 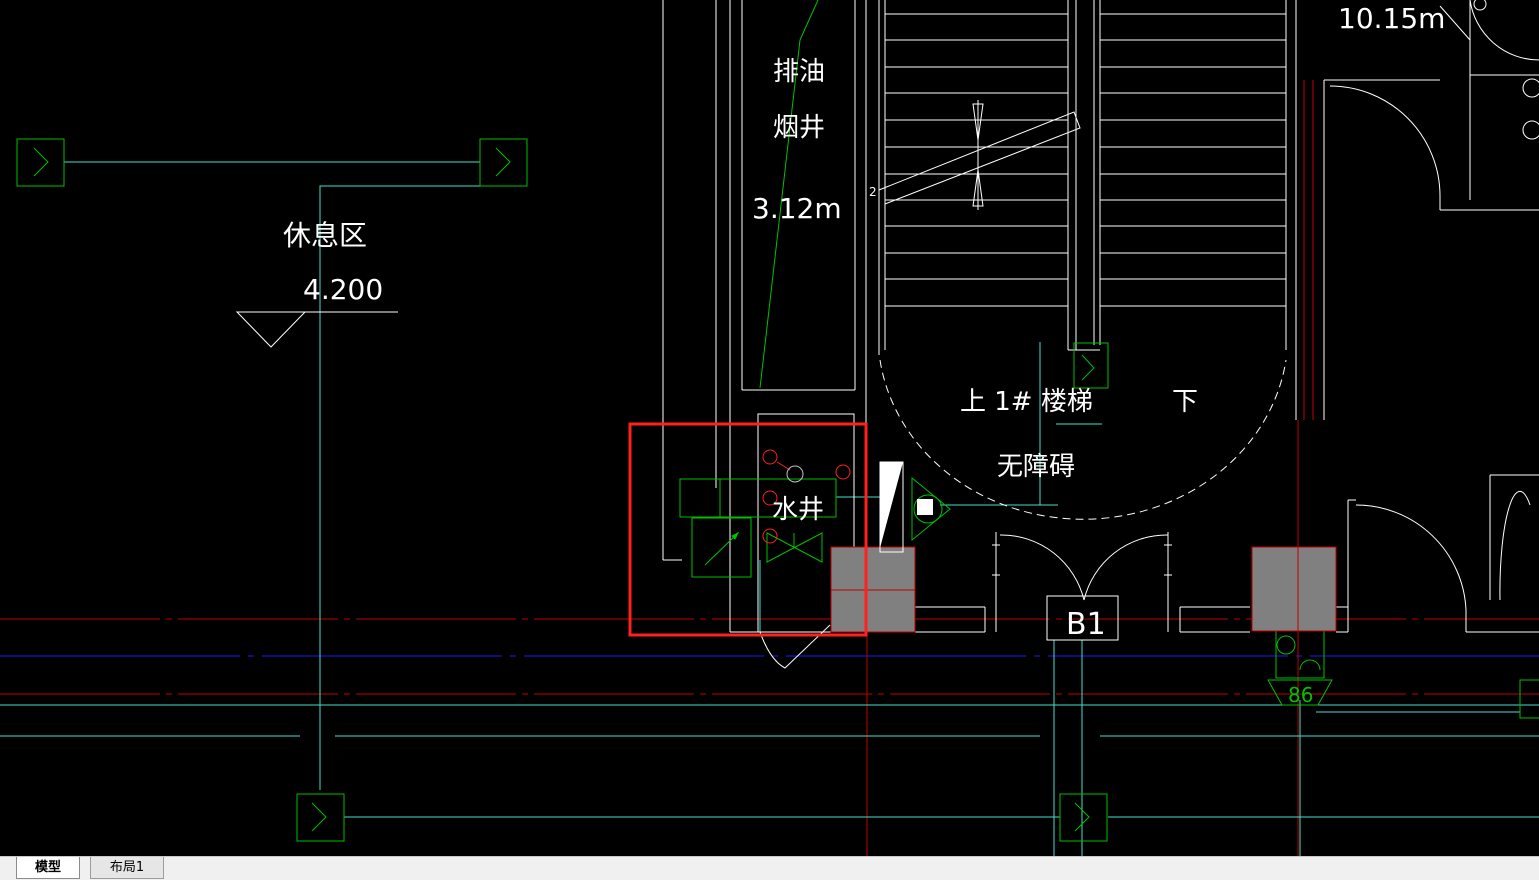 What do you see at coordinates (343, 289) in the screenshot?
I see `label-elevation: 4.200` at bounding box center [343, 289].